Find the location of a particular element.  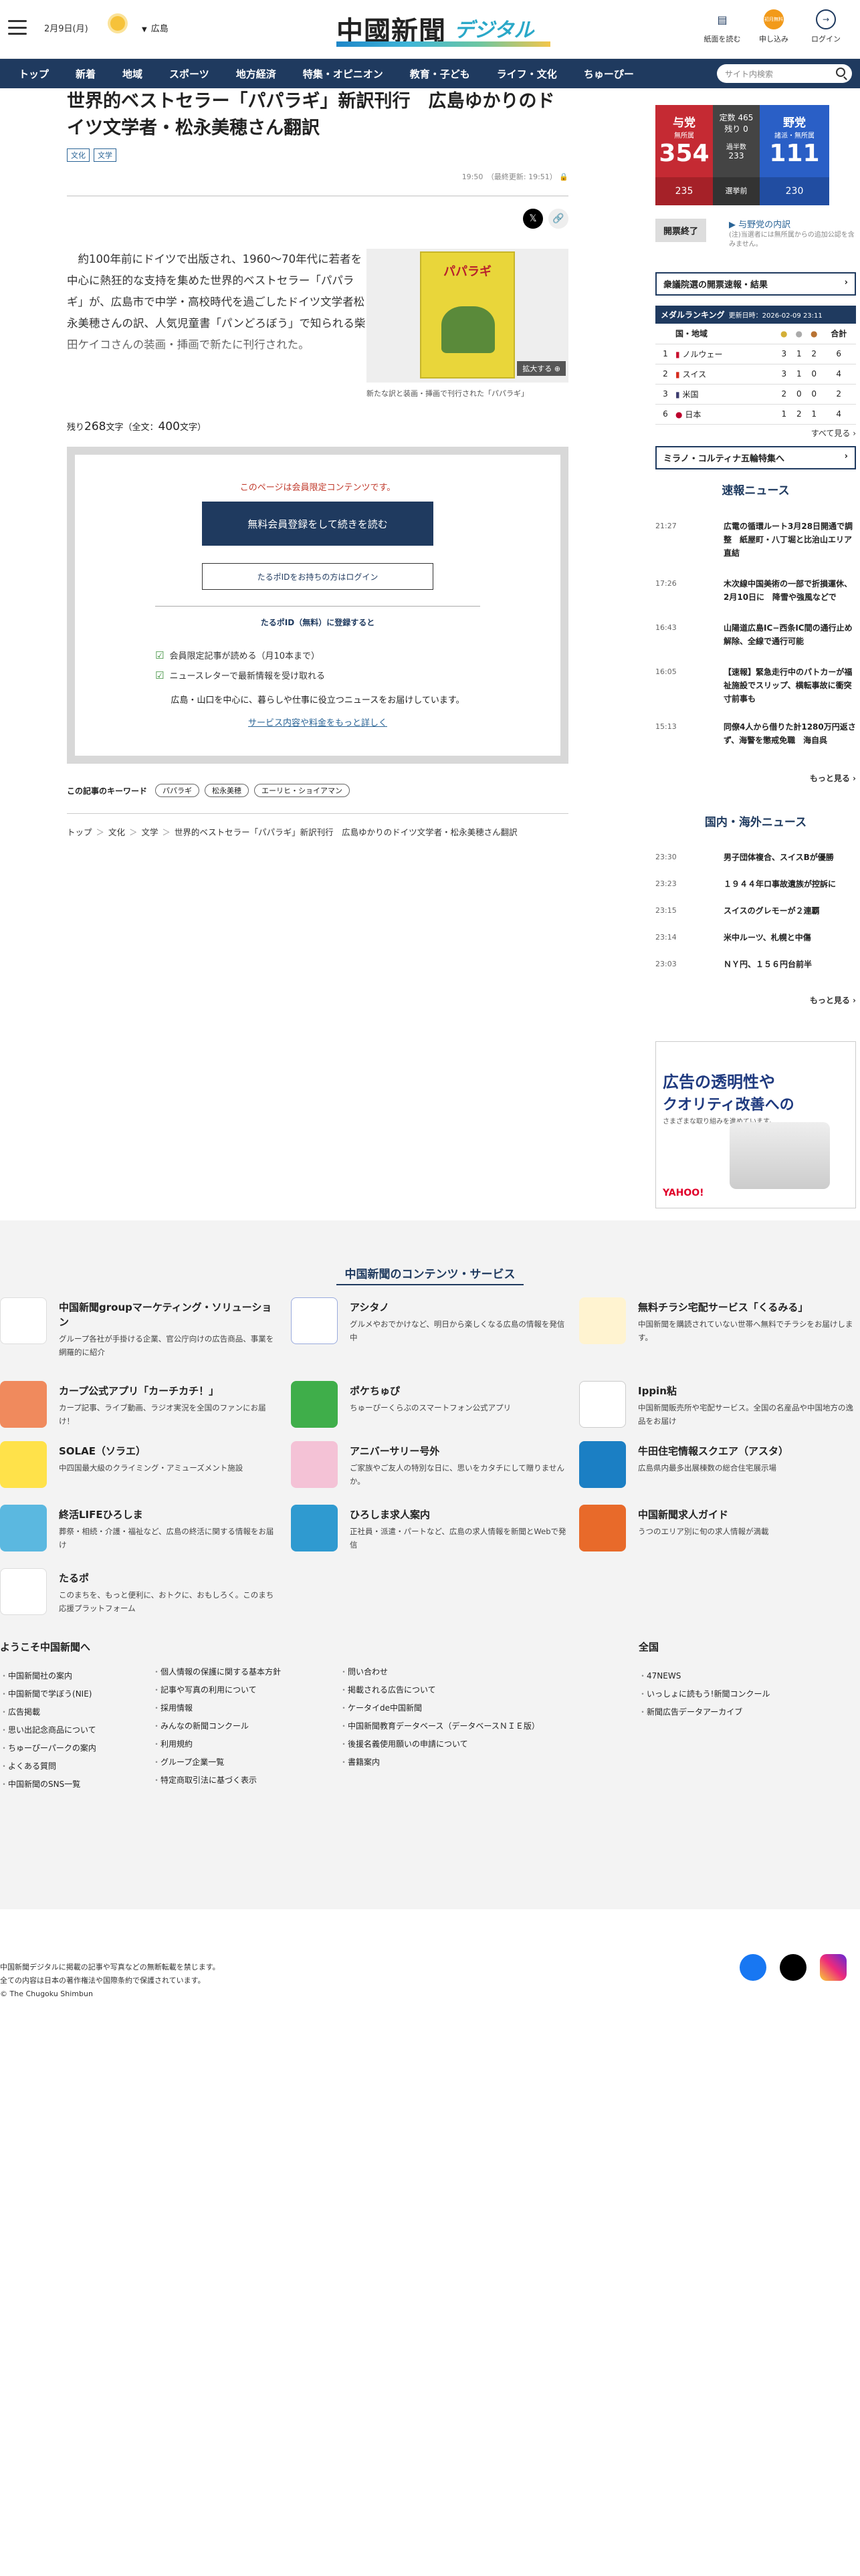

article-photo: パパラギ 拡大する ⊕ is located at coordinates (467, 316).